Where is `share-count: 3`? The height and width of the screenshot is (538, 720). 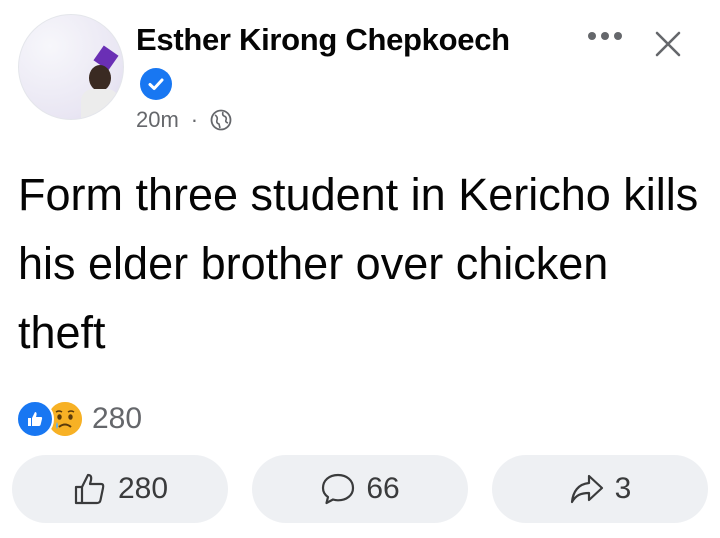
share-count: 3 is located at coordinates (623, 488).